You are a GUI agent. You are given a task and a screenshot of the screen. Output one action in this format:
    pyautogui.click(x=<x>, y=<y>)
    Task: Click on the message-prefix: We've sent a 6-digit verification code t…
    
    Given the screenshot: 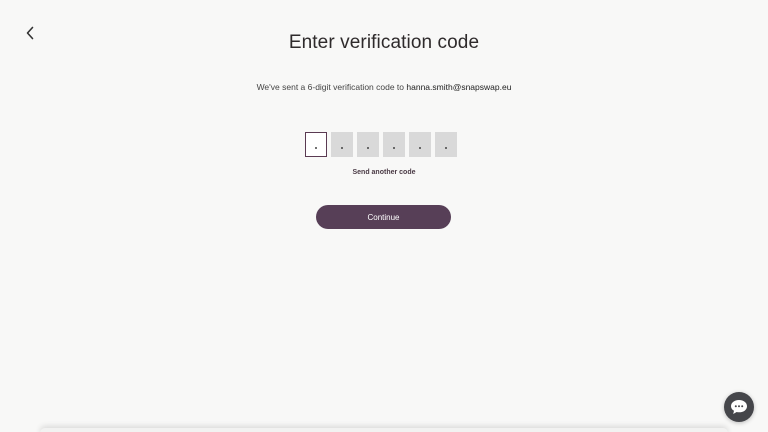 What is the action you would take?
    pyautogui.click(x=331, y=87)
    